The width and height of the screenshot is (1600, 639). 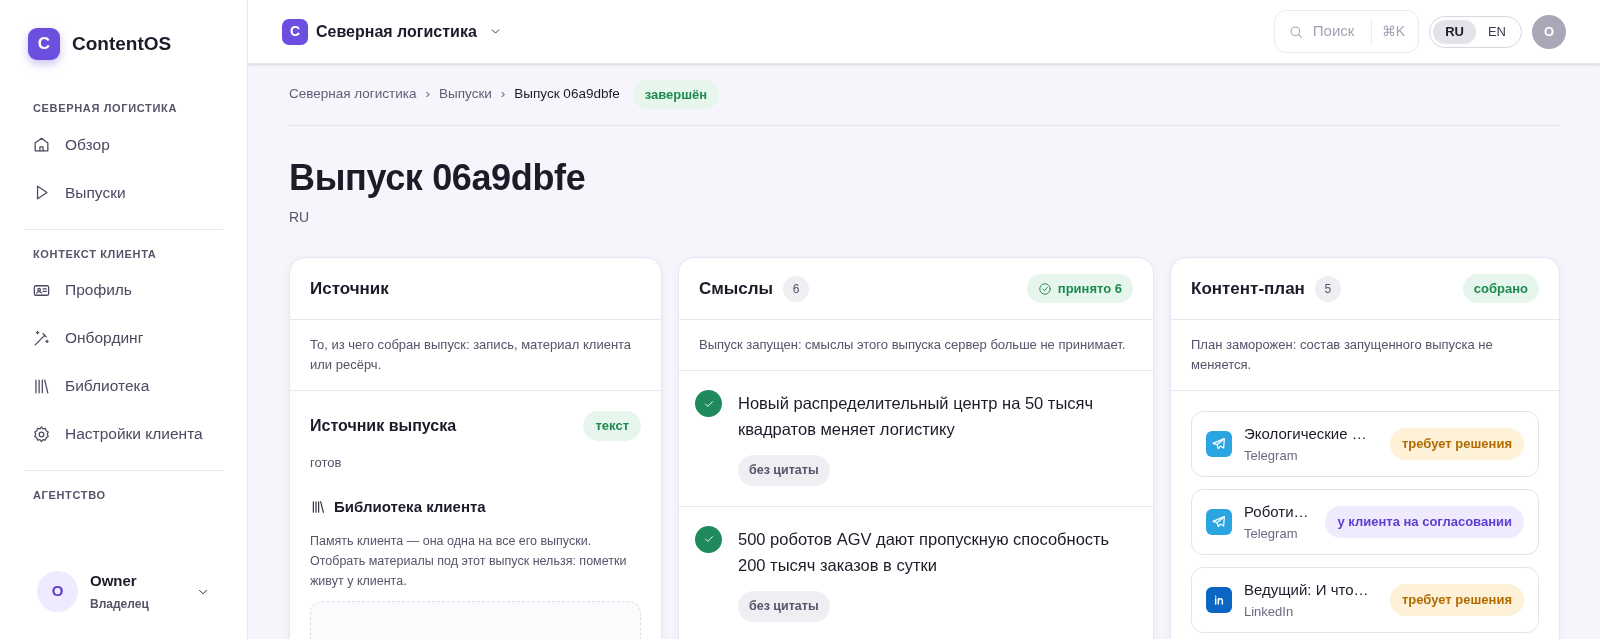 I want to click on section-heading: КОНТЕКСТ КЛИЕНТА, so click(x=95, y=254).